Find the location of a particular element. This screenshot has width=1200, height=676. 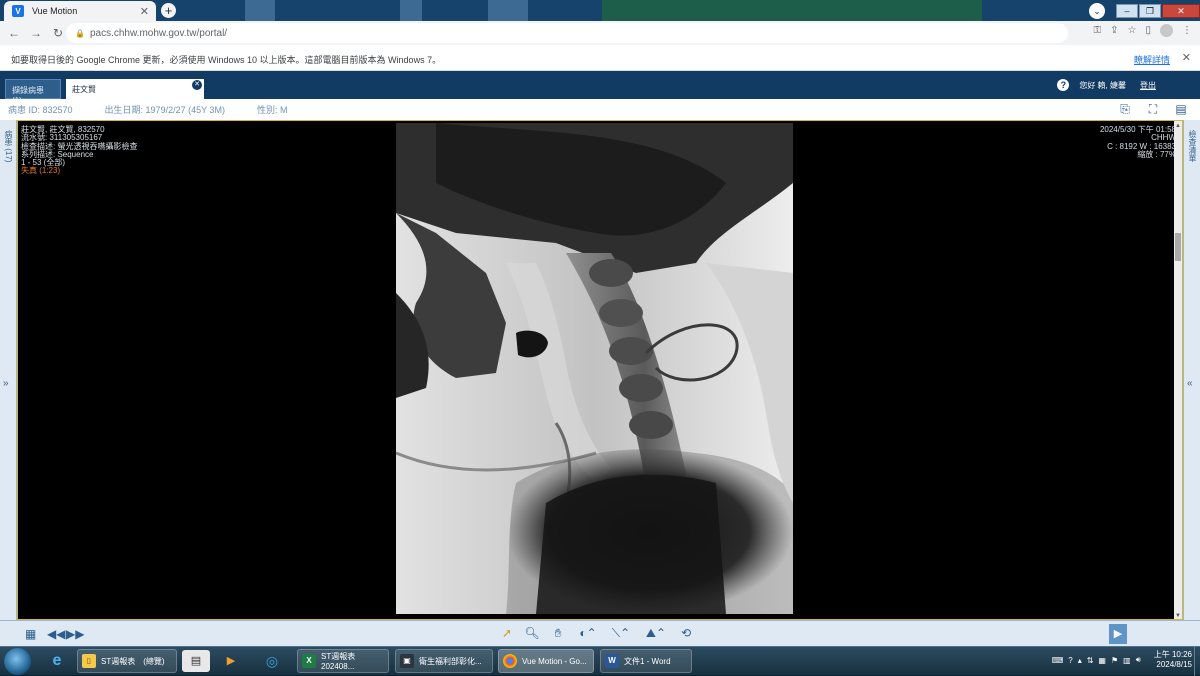

overlay-zoom-line: 縮放 : 77% is located at coordinates (1156, 154).